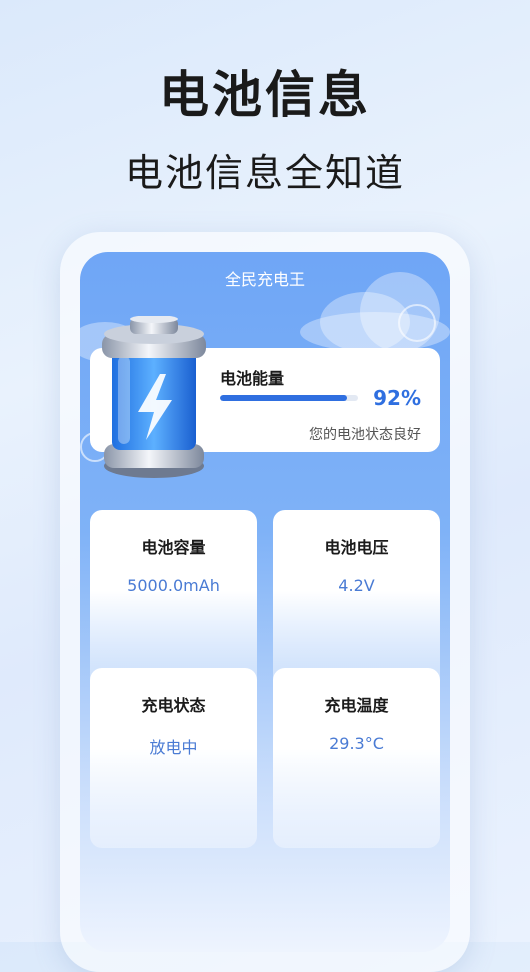 The height and width of the screenshot is (972, 530). Describe the element at coordinates (356, 705) in the screenshot. I see `temperature-label: 充电温度` at that location.